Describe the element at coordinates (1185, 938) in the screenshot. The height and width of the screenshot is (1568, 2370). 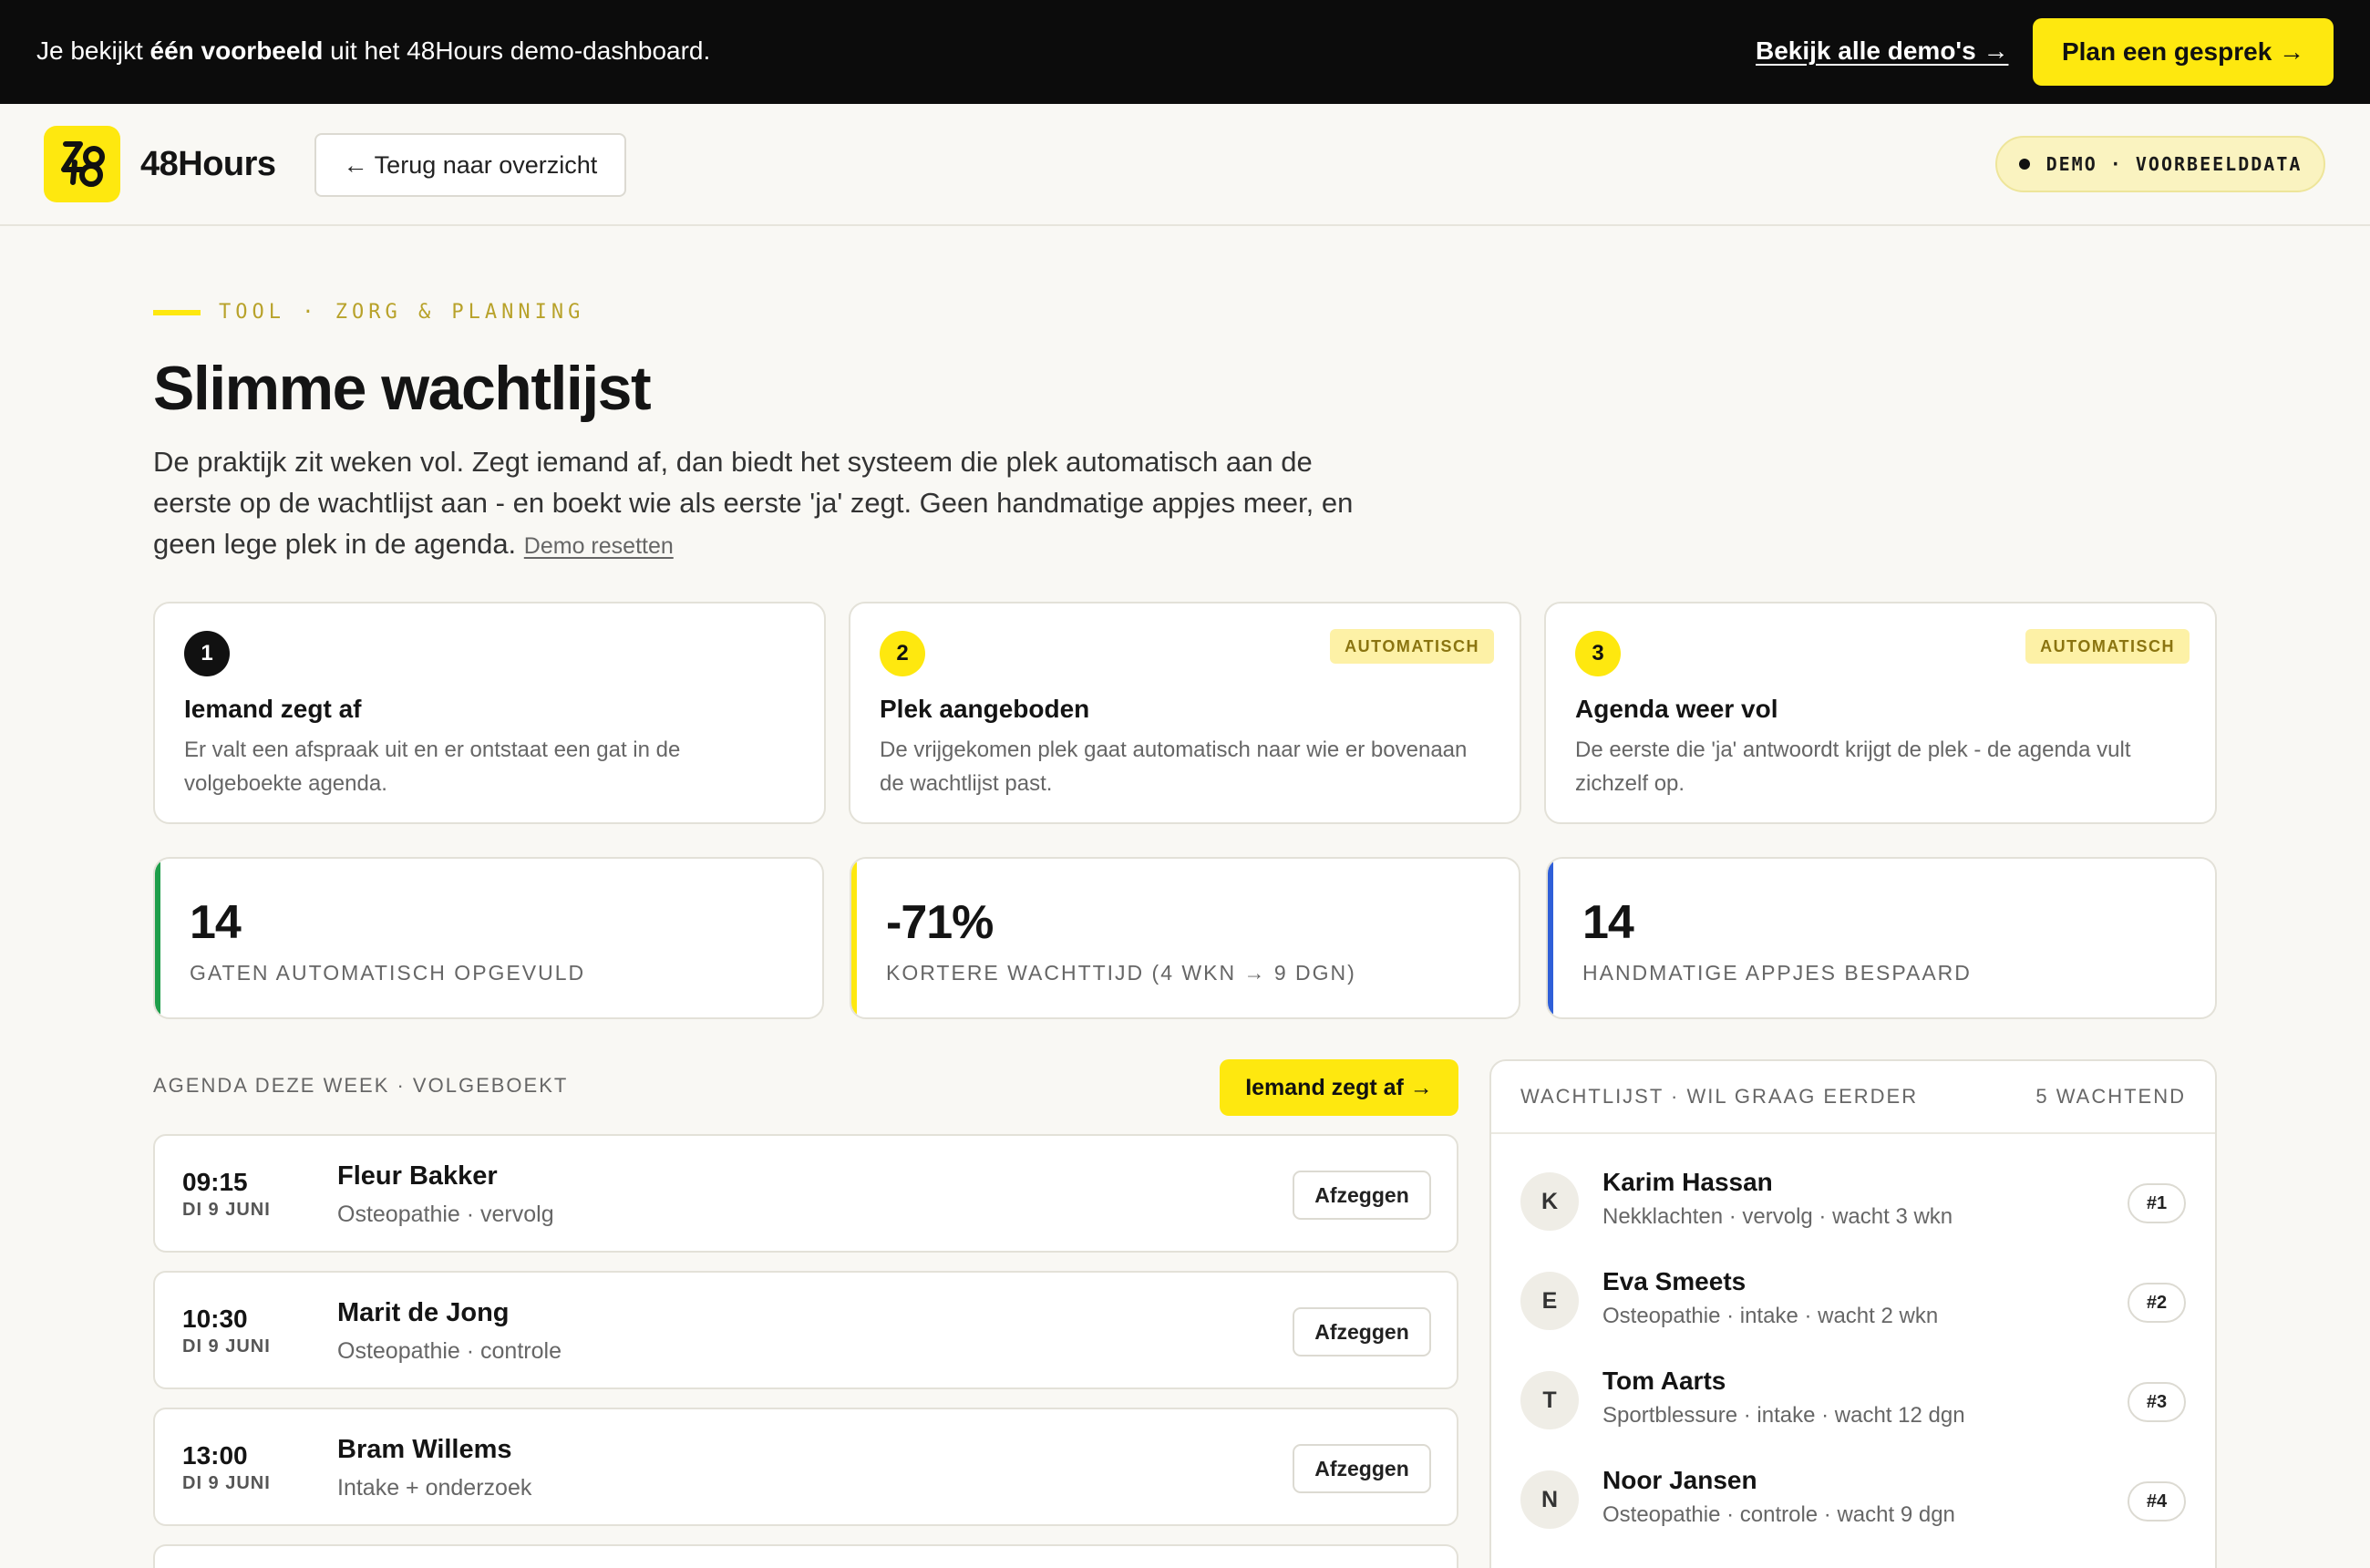
I see `stat-shorter-wait: -71% KORTERE WACHTTIJD (4 WKN → 9 DGN)` at that location.